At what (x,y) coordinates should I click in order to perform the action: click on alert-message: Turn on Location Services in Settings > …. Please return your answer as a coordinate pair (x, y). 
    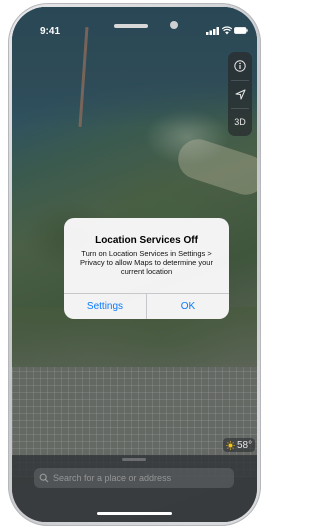
    Looking at the image, I should click on (146, 262).